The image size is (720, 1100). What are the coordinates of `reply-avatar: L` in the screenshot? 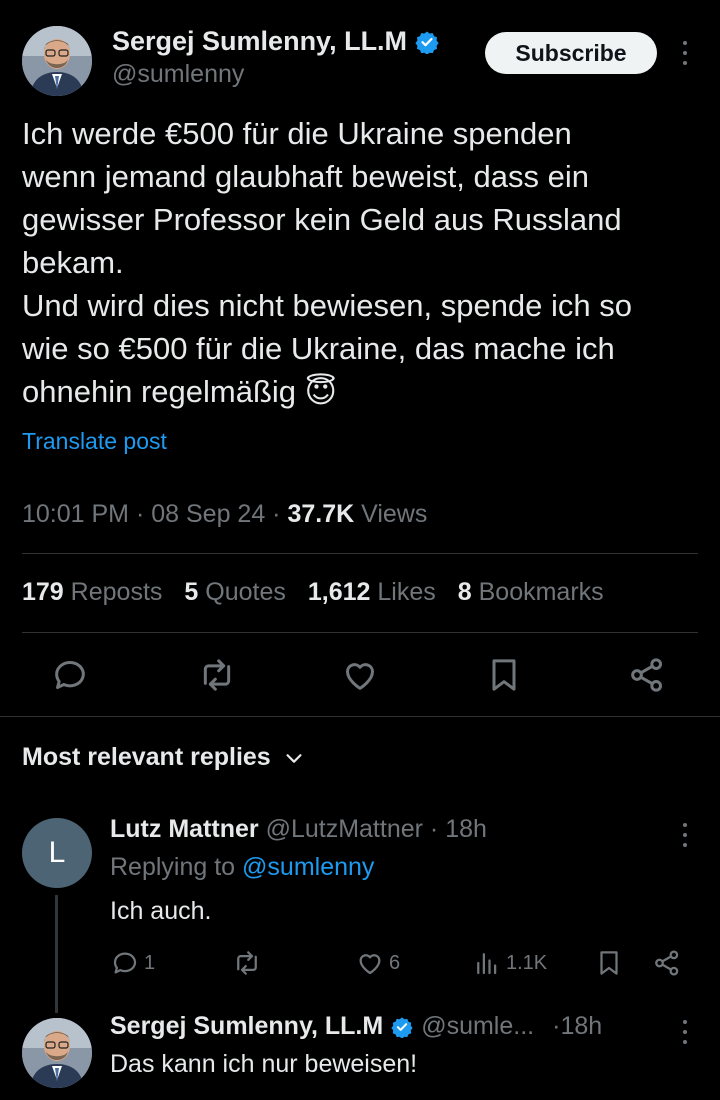 It's located at (57, 853).